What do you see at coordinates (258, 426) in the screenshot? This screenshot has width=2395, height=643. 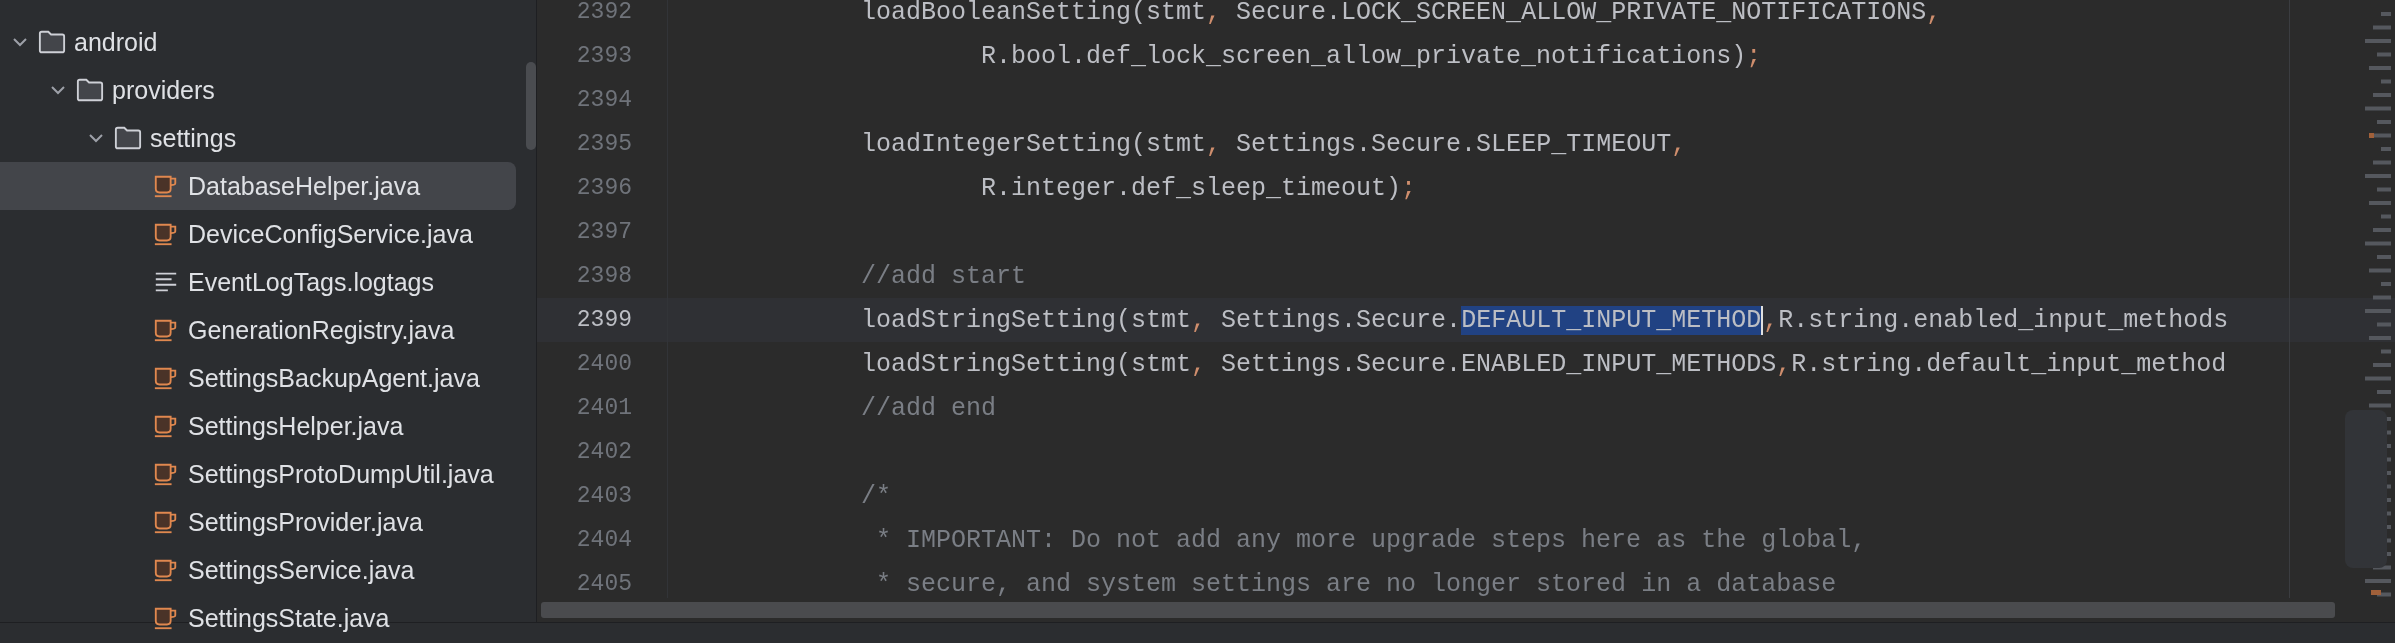 I see `tree-item: SettingsHelper.java` at bounding box center [258, 426].